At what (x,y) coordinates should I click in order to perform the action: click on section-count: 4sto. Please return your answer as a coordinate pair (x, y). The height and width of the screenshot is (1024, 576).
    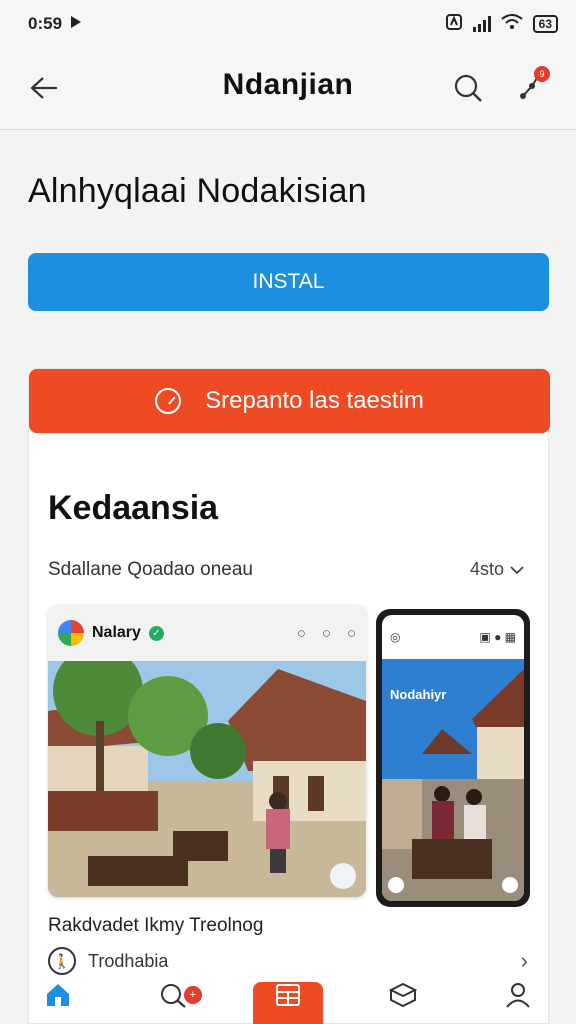
    Looking at the image, I should click on (486, 569).